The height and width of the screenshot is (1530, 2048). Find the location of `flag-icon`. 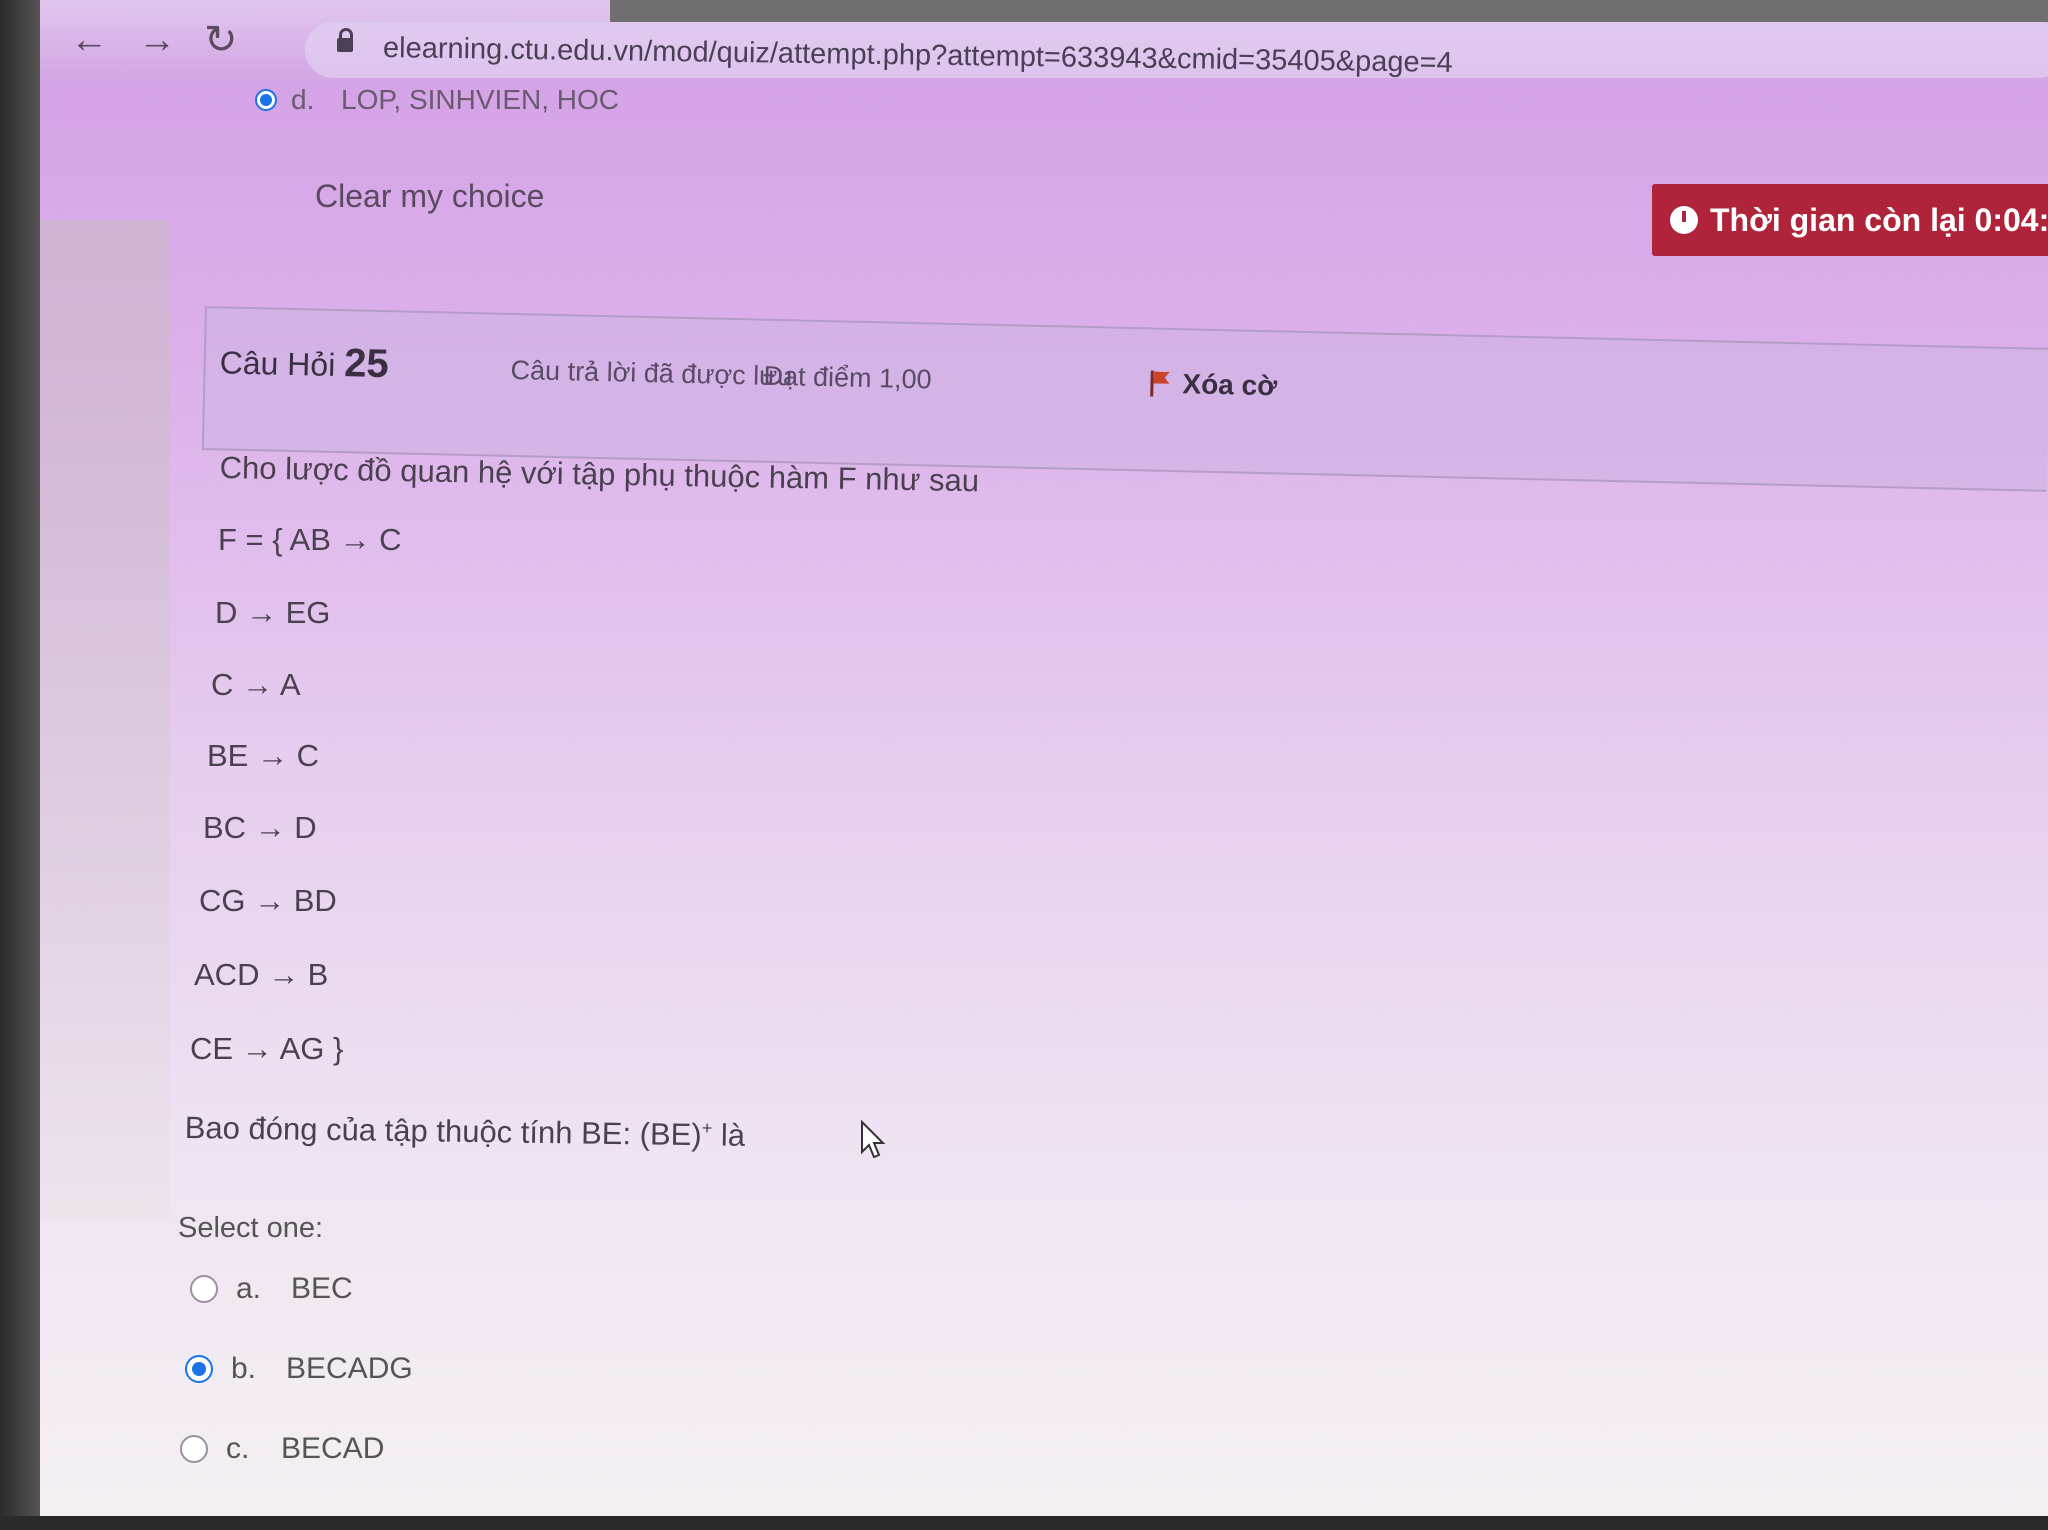

flag-icon is located at coordinates (1160, 383).